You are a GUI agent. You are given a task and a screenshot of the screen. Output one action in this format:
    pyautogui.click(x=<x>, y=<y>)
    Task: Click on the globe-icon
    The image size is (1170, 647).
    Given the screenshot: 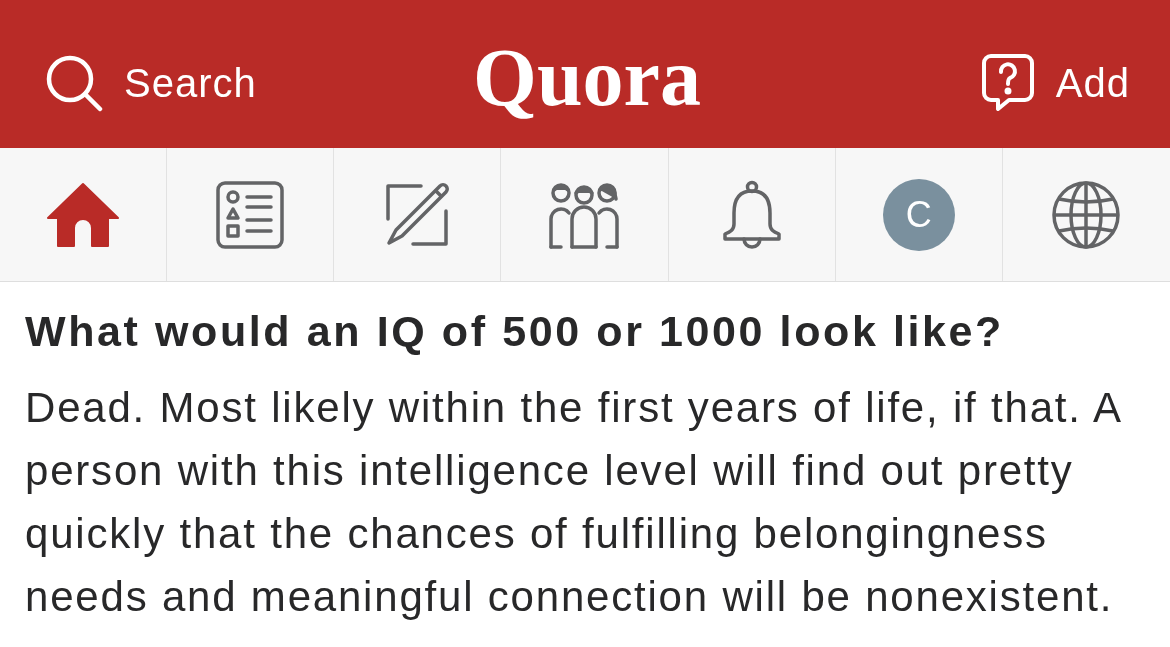 What is the action you would take?
    pyautogui.click(x=1086, y=214)
    